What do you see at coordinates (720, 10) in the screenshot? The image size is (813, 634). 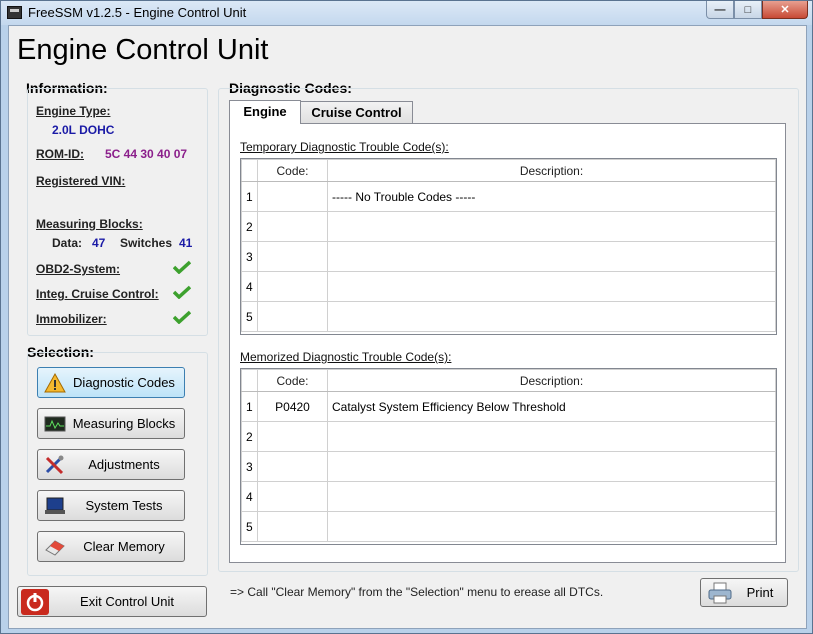 I see `minimize-button: —` at bounding box center [720, 10].